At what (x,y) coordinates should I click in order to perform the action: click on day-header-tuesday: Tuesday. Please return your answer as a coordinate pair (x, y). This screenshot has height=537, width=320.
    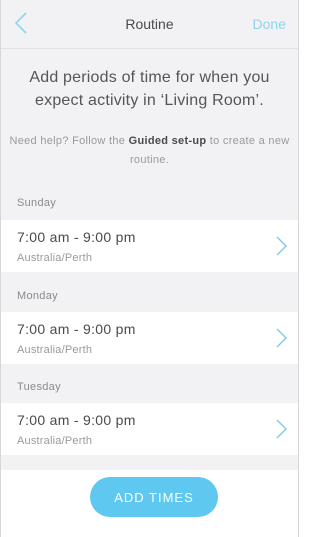
    Looking at the image, I should click on (39, 387).